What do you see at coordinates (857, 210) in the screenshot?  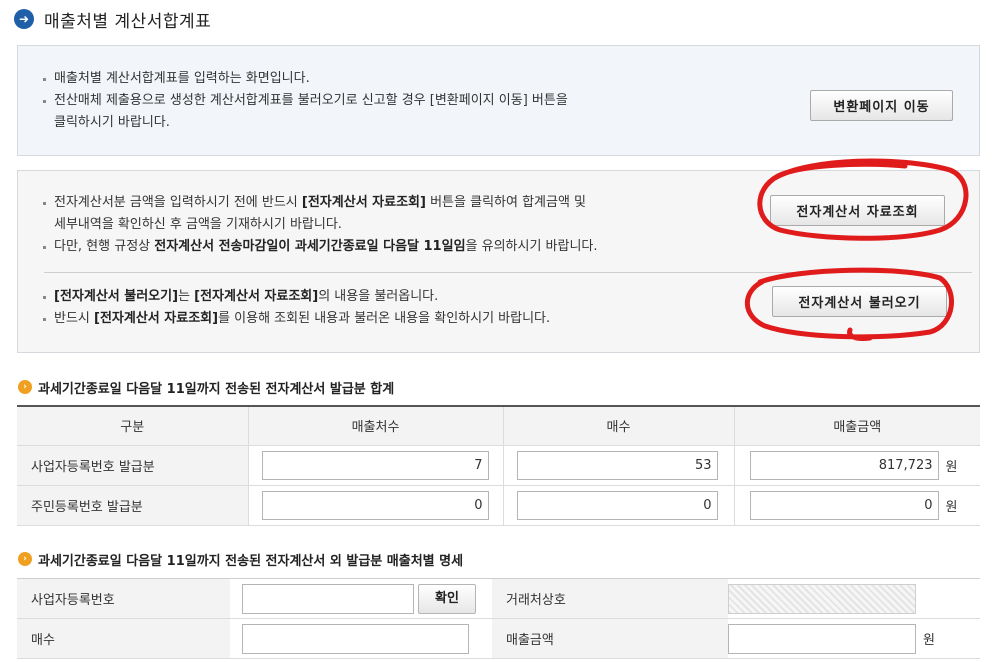 I see `e-invoice-lookup-button: 전자계산서 자료조회` at bounding box center [857, 210].